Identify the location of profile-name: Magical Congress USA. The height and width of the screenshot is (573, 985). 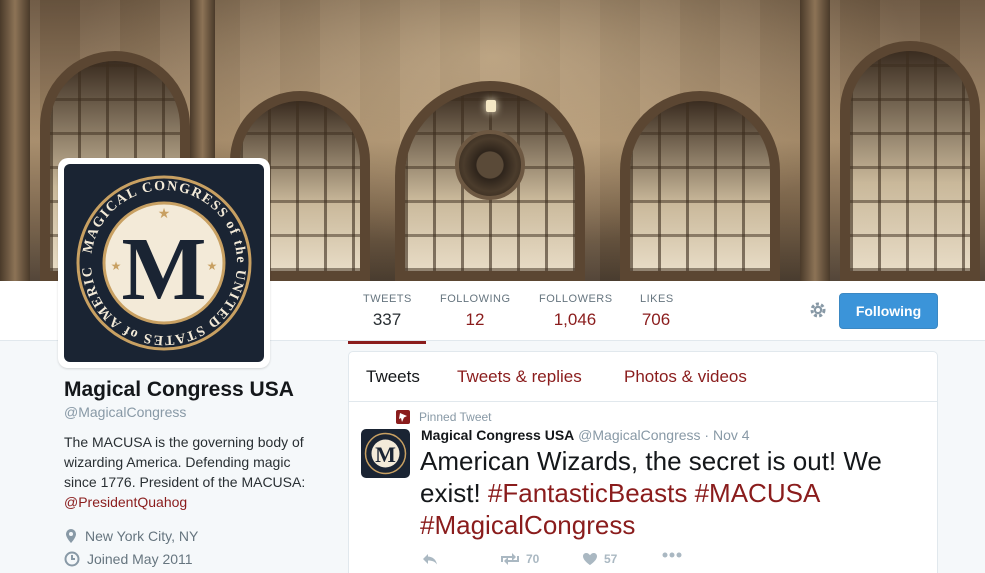
(194, 390).